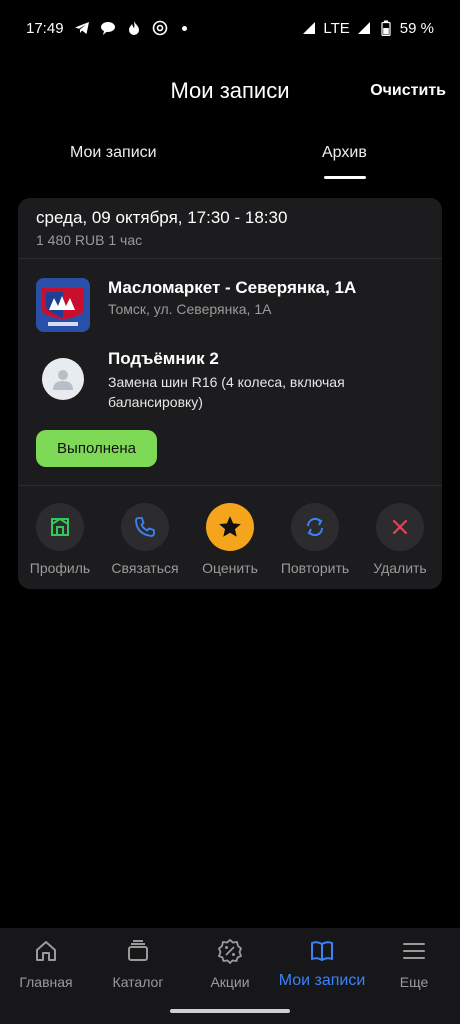 This screenshot has height=1024, width=460. What do you see at coordinates (230, 951) in the screenshot?
I see `percent-icon` at bounding box center [230, 951].